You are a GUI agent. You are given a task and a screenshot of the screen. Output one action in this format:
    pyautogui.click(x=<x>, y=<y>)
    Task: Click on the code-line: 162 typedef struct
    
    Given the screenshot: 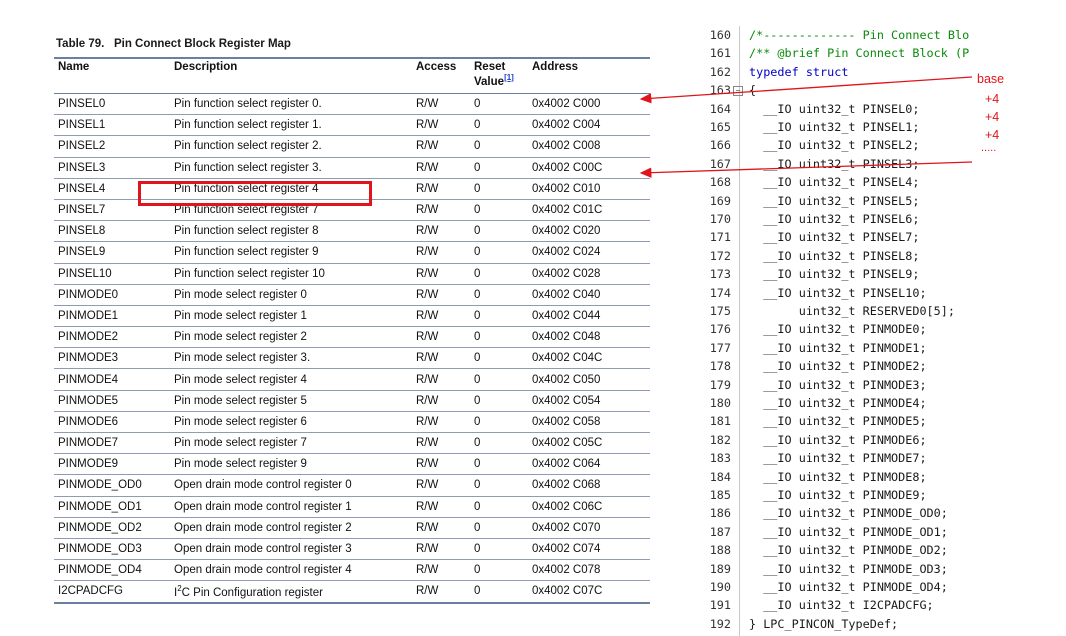 What is the action you would take?
    pyautogui.click(x=773, y=72)
    